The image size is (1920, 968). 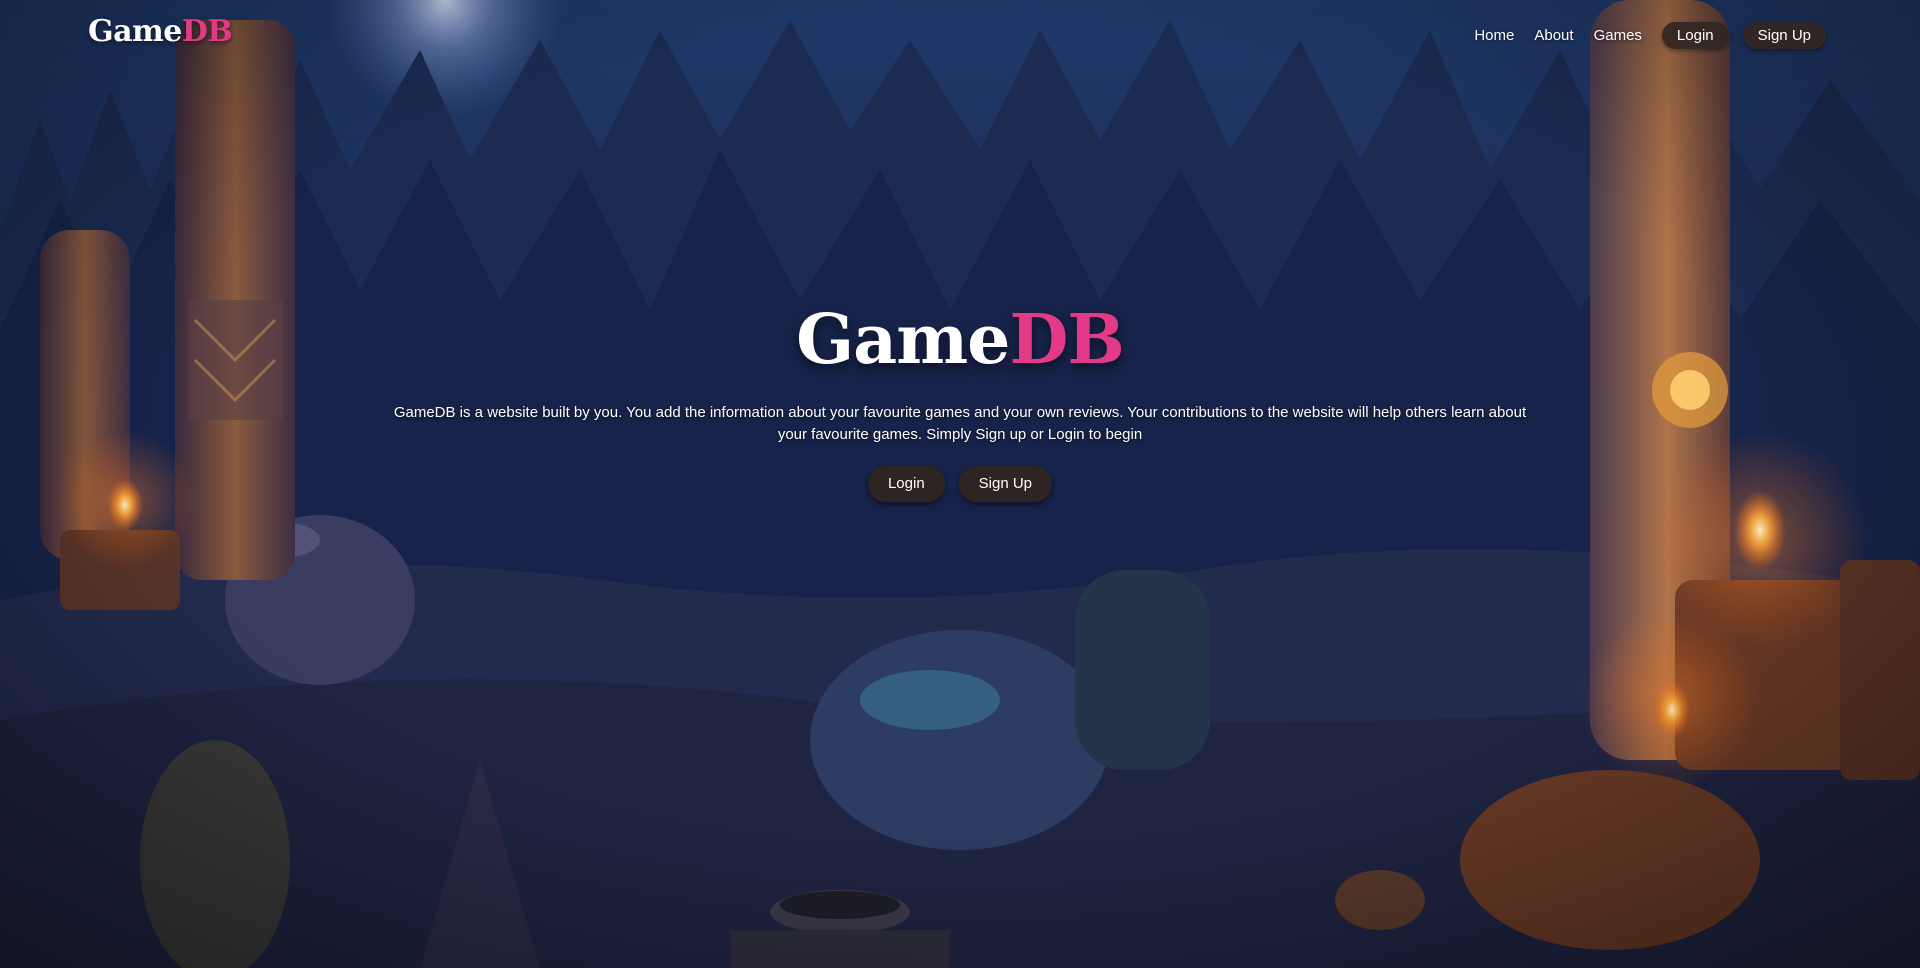 I want to click on nav-games-link: Games, so click(x=1618, y=35).